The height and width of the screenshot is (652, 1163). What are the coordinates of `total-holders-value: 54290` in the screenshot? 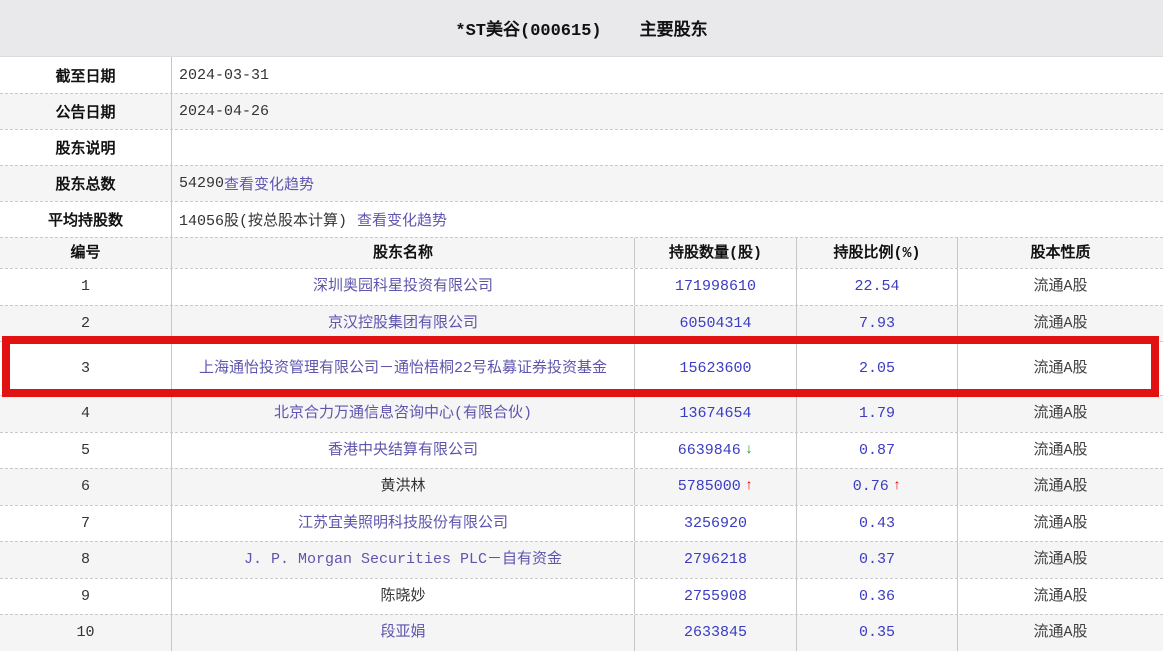 It's located at (202, 183).